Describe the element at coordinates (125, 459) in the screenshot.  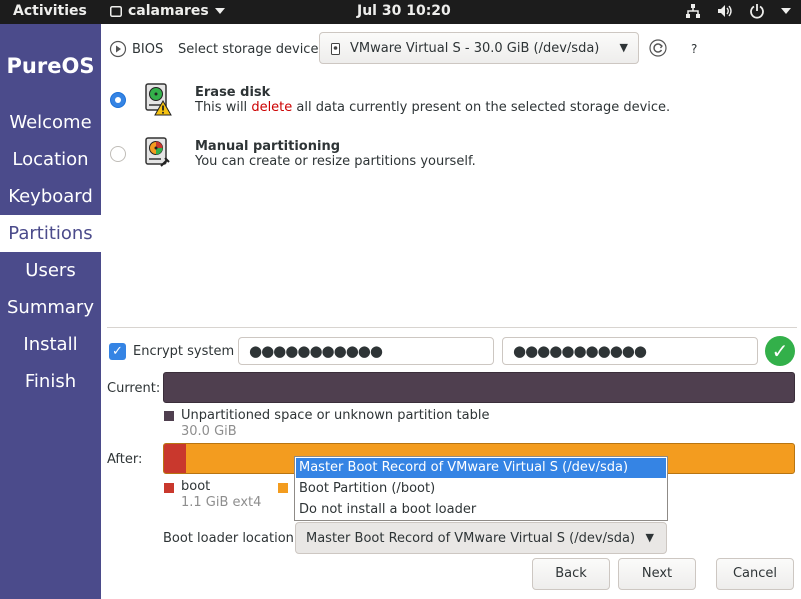
I see `after-layout-label: After:` at that location.